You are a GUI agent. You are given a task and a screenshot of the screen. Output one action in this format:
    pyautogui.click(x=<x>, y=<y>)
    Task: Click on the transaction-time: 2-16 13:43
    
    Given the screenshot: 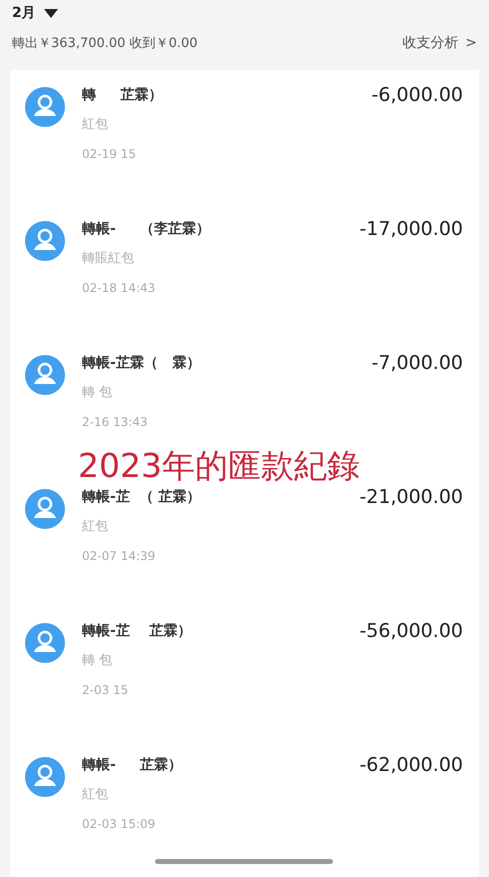 What is the action you would take?
    pyautogui.click(x=115, y=422)
    